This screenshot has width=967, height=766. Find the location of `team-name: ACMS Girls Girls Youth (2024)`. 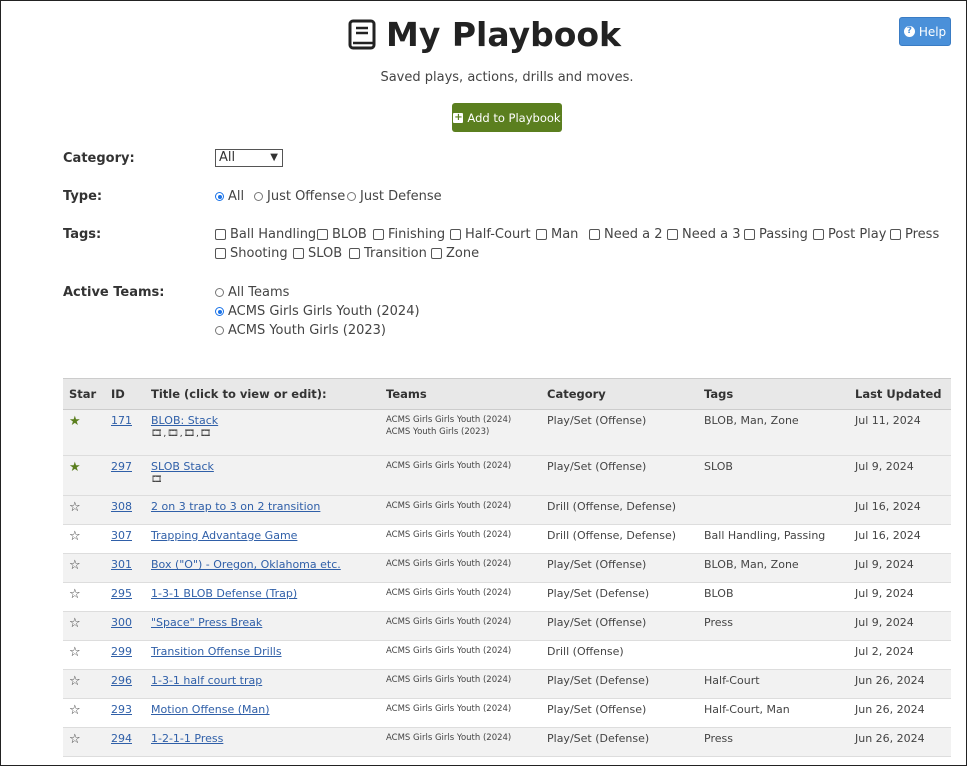

team-name: ACMS Girls Girls Youth (2024) is located at coordinates (449, 564).